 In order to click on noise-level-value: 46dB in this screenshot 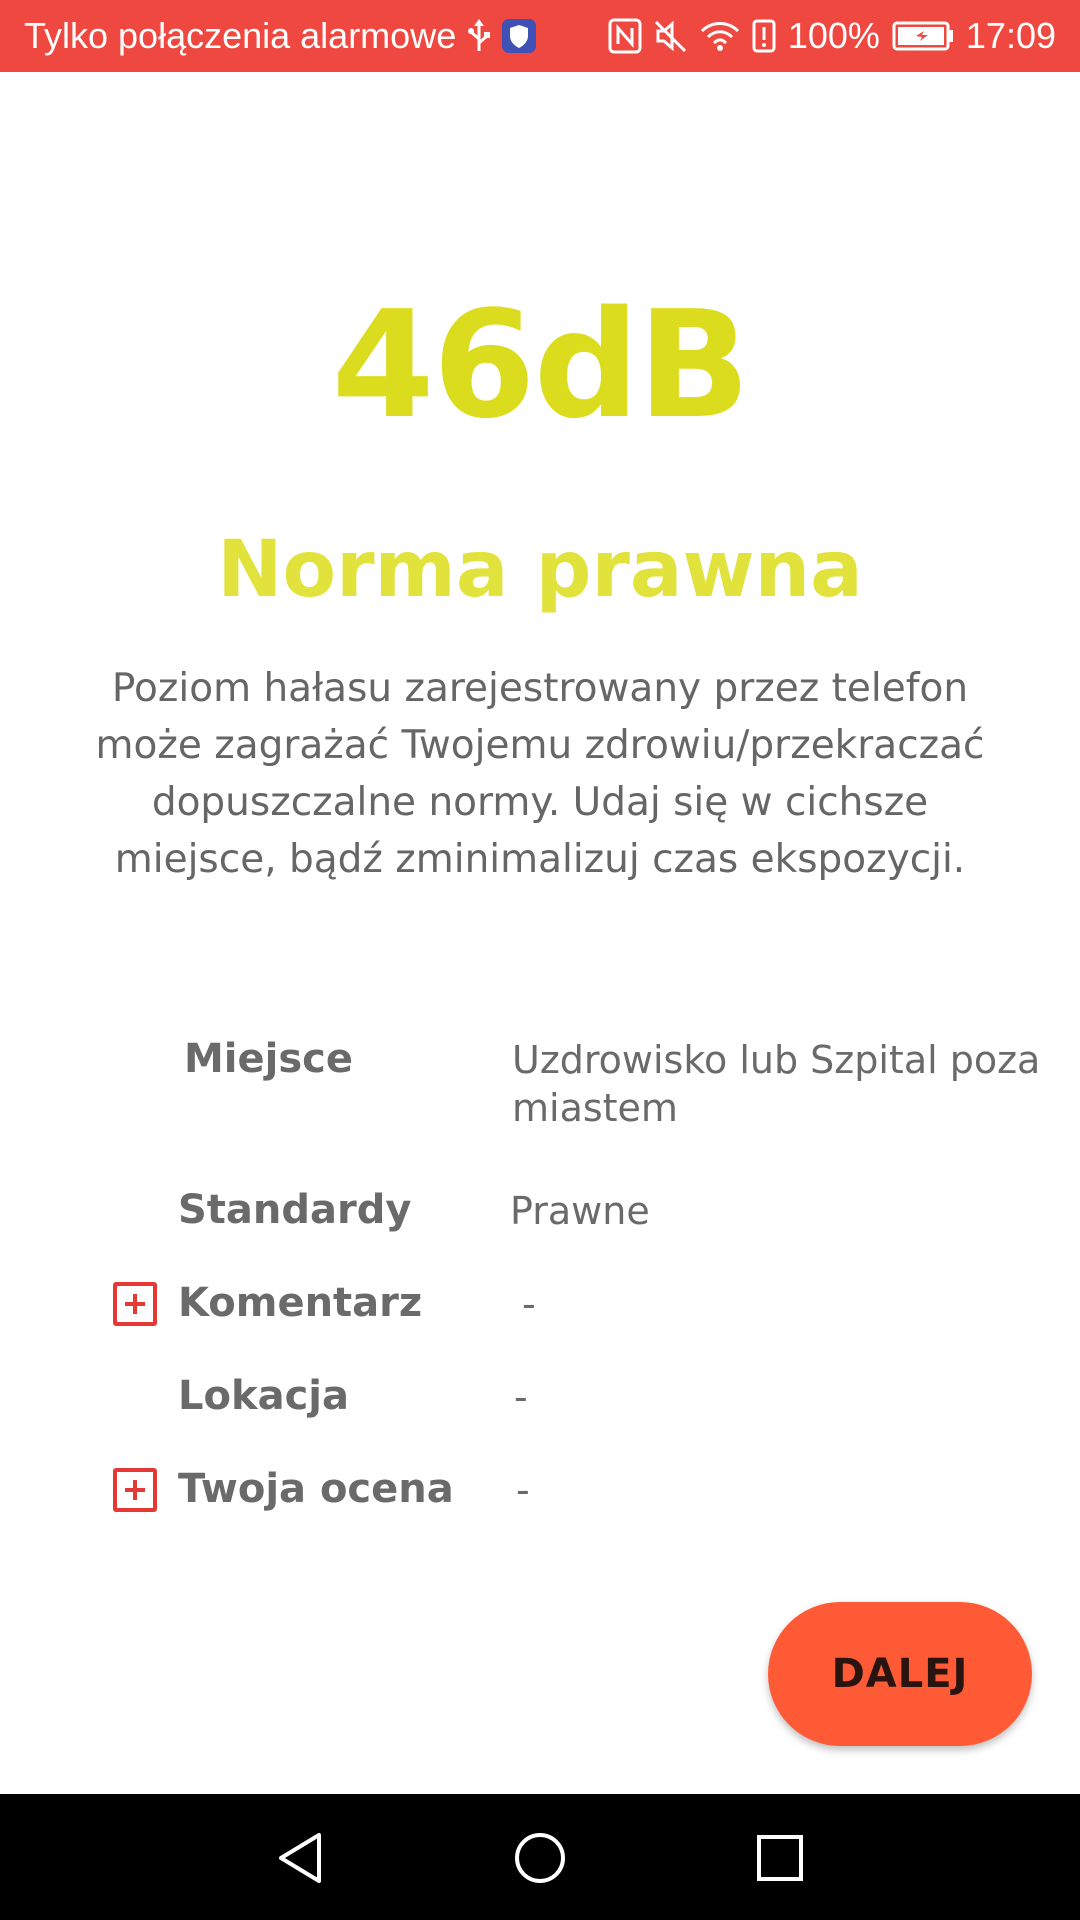, I will do `click(541, 365)`.